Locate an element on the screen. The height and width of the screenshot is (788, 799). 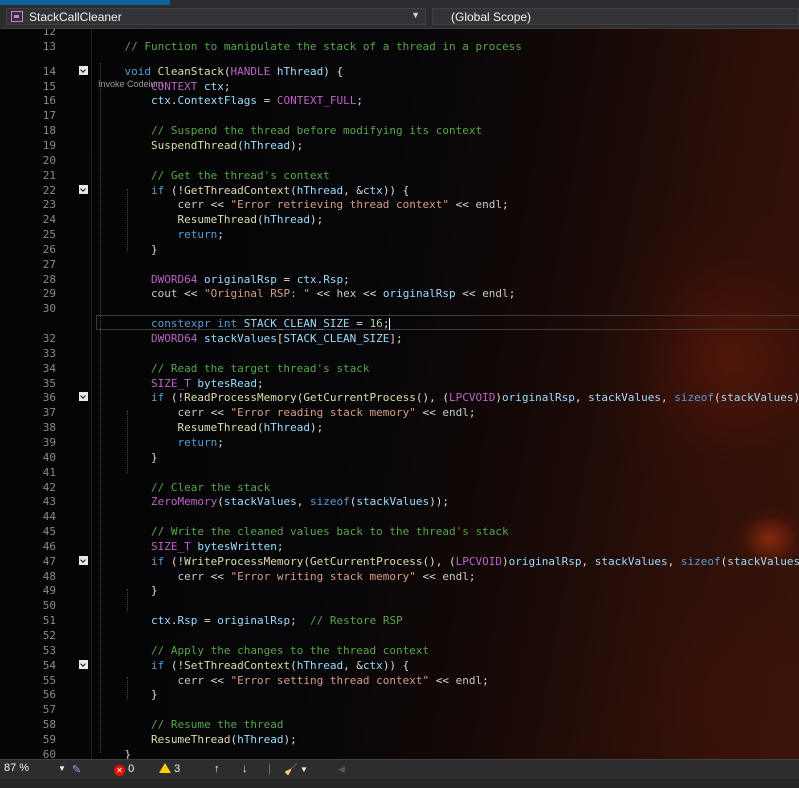
code-line: 27 is located at coordinates (399, 264).